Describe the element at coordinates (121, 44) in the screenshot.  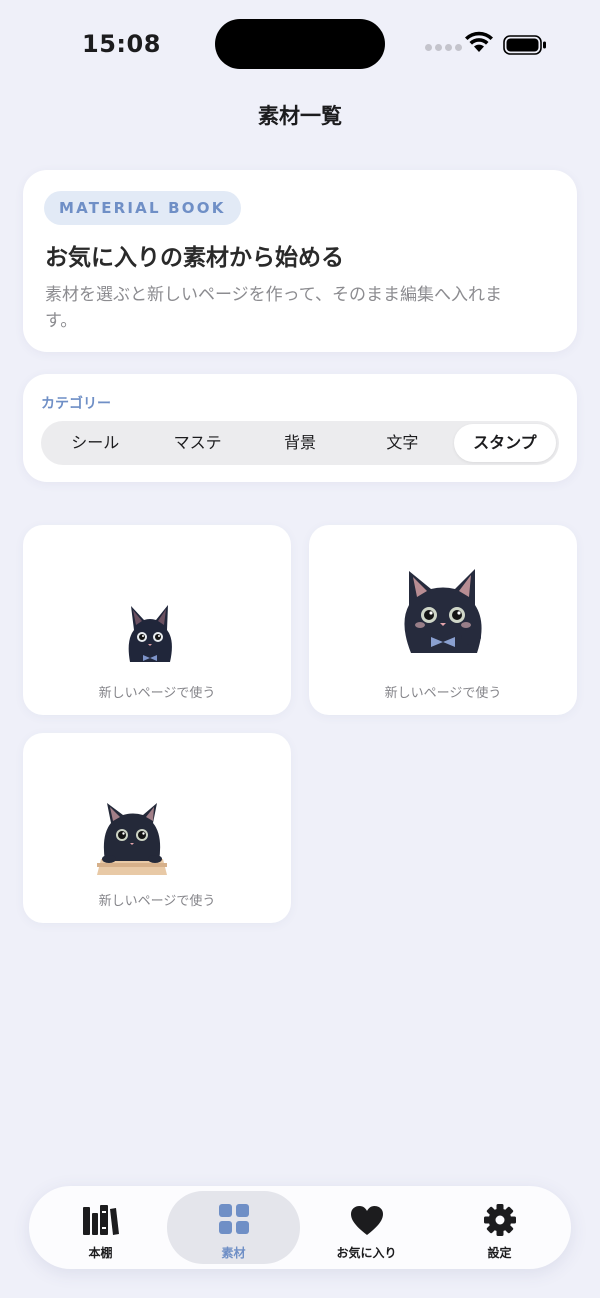
I see `status-time: 15:08` at that location.